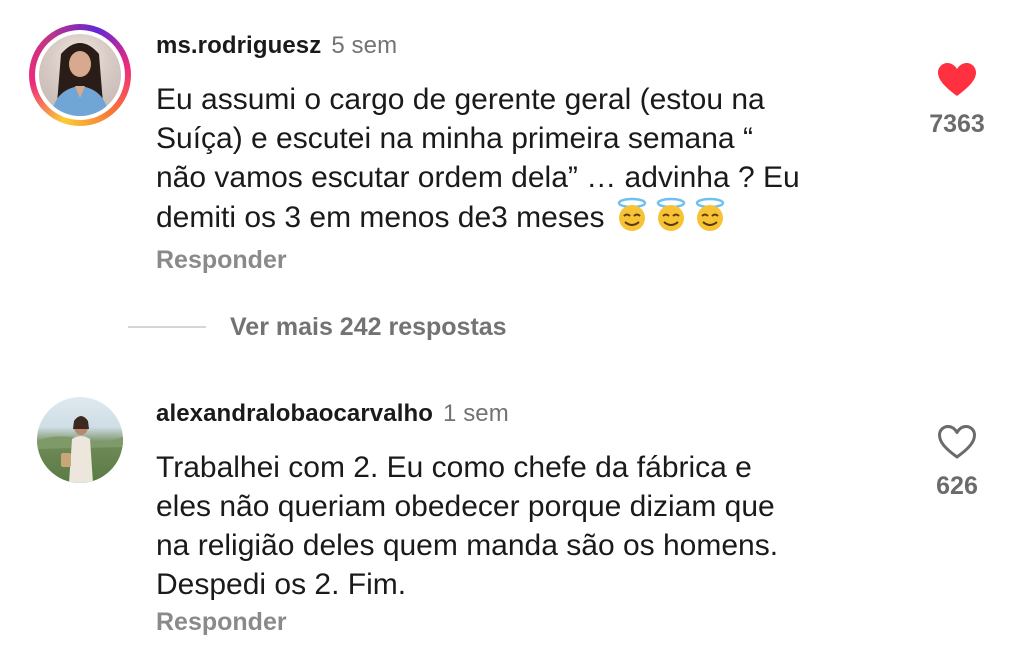  What do you see at coordinates (957, 80) in the screenshot?
I see `heart-filled-icon` at bounding box center [957, 80].